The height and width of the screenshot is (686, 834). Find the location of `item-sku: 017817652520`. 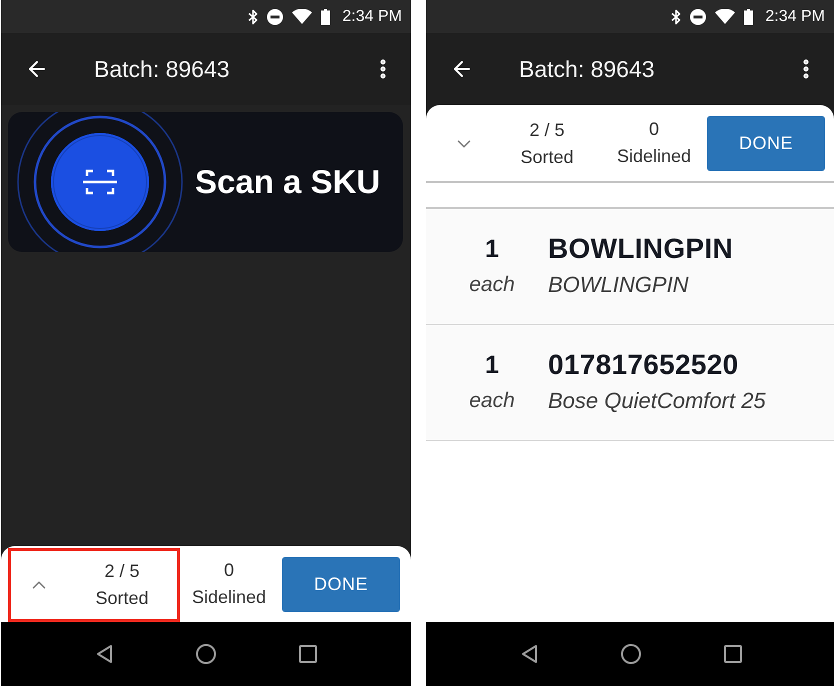

item-sku: 017817652520 is located at coordinates (644, 365).